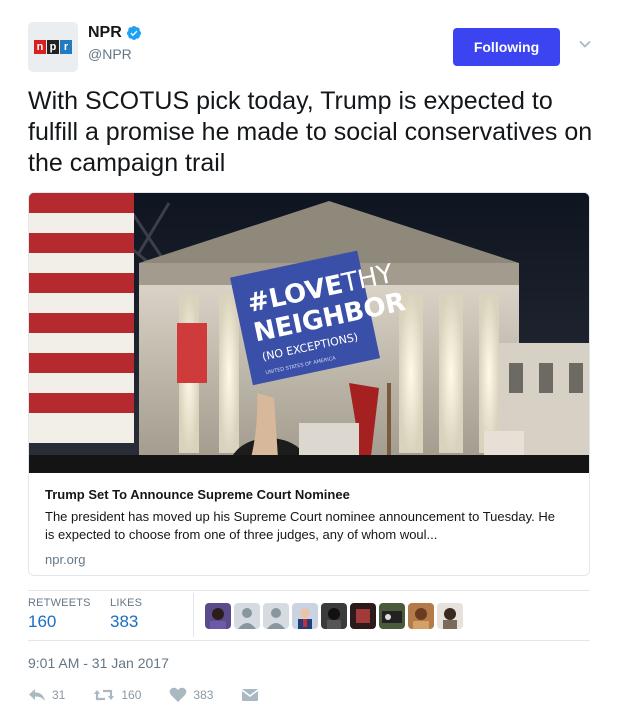 Image resolution: width=620 pixels, height=725 pixels. Describe the element at coordinates (105, 33) in the screenshot. I see `display-name: NPR` at that location.